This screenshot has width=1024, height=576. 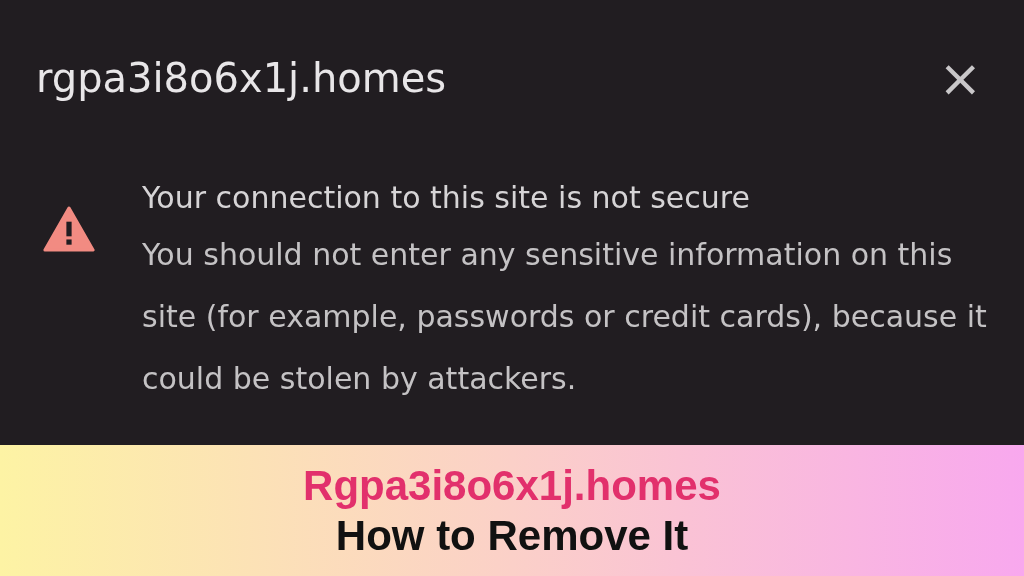 What do you see at coordinates (446, 198) in the screenshot?
I see `warning-heading: Your connection to this site is not secure` at bounding box center [446, 198].